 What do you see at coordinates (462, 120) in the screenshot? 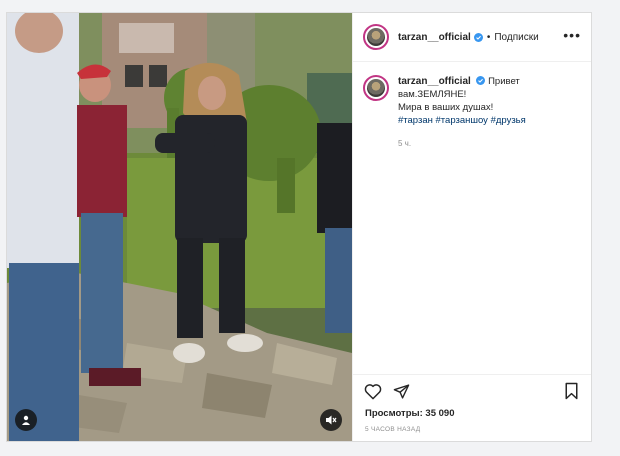
I see `caption-hashtags: #тарзан #тарзаншоу #друзья` at bounding box center [462, 120].